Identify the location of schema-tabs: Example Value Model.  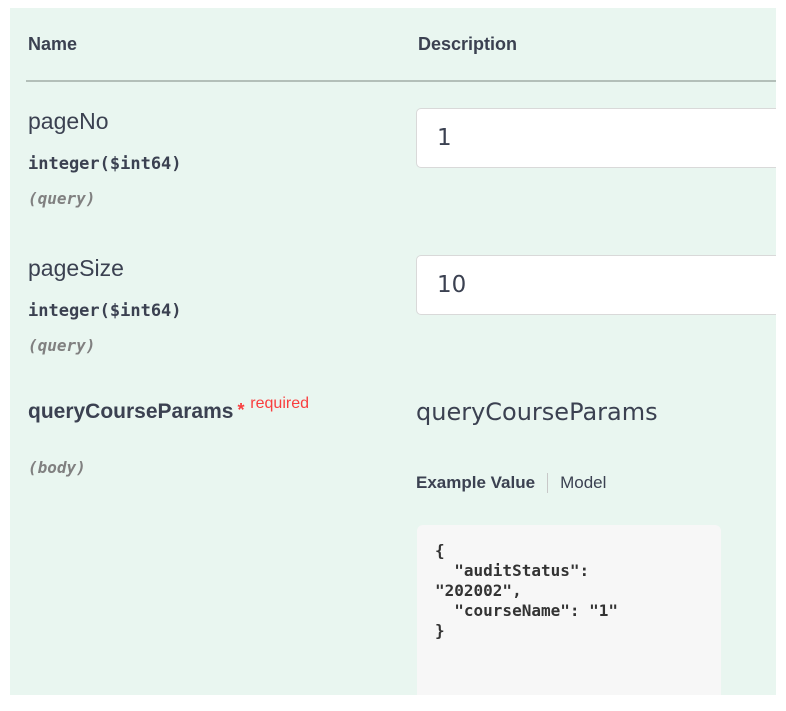
(511, 483).